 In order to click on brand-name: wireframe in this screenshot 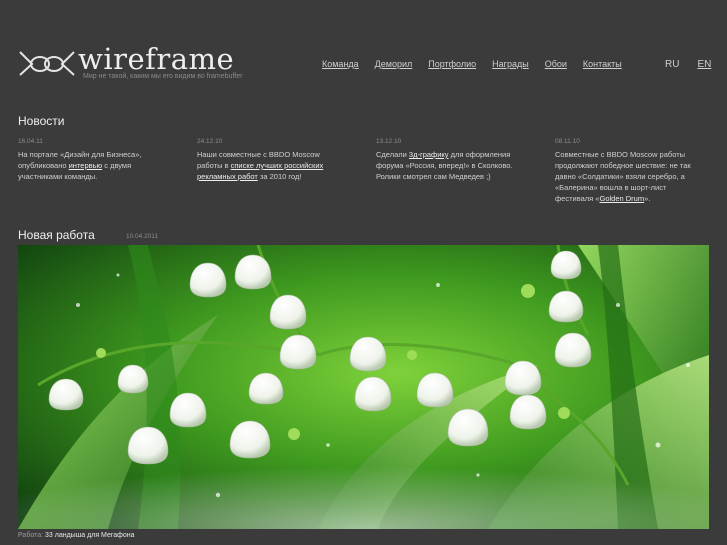, I will do `click(156, 59)`.